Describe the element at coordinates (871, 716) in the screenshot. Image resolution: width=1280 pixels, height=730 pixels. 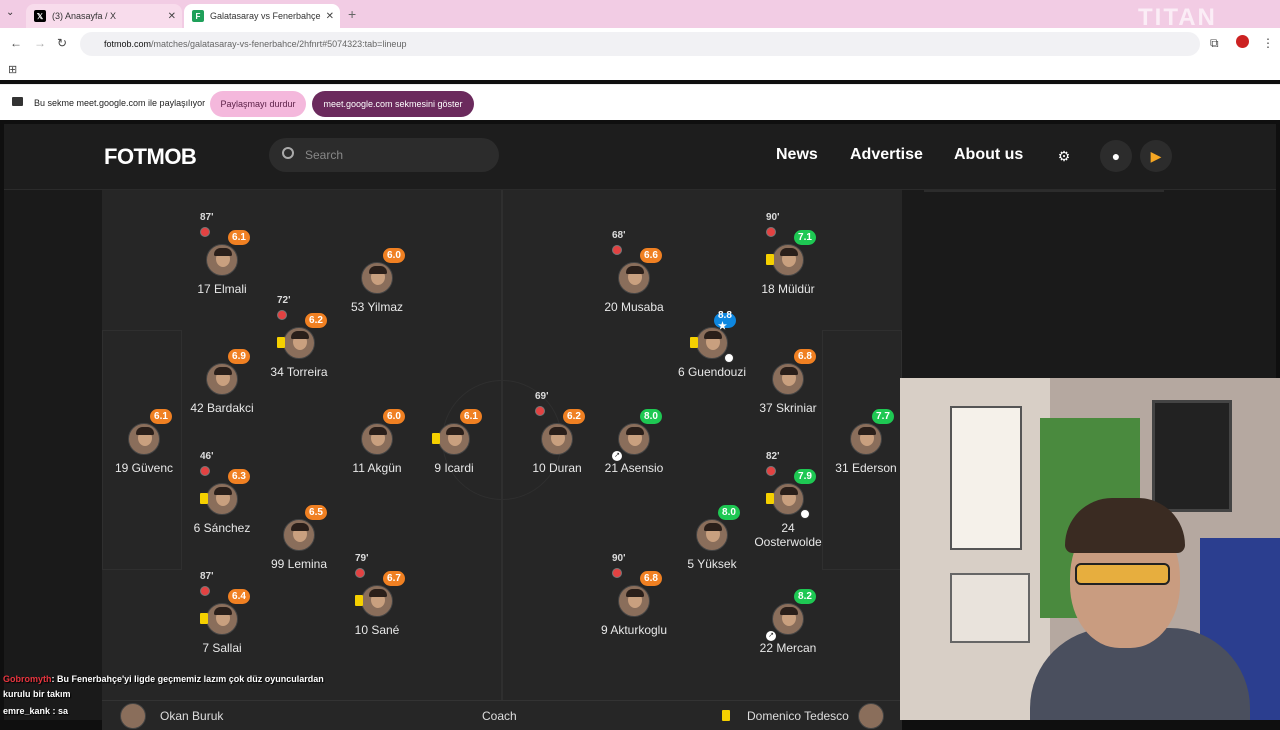
I see `away-coach-avatar` at that location.